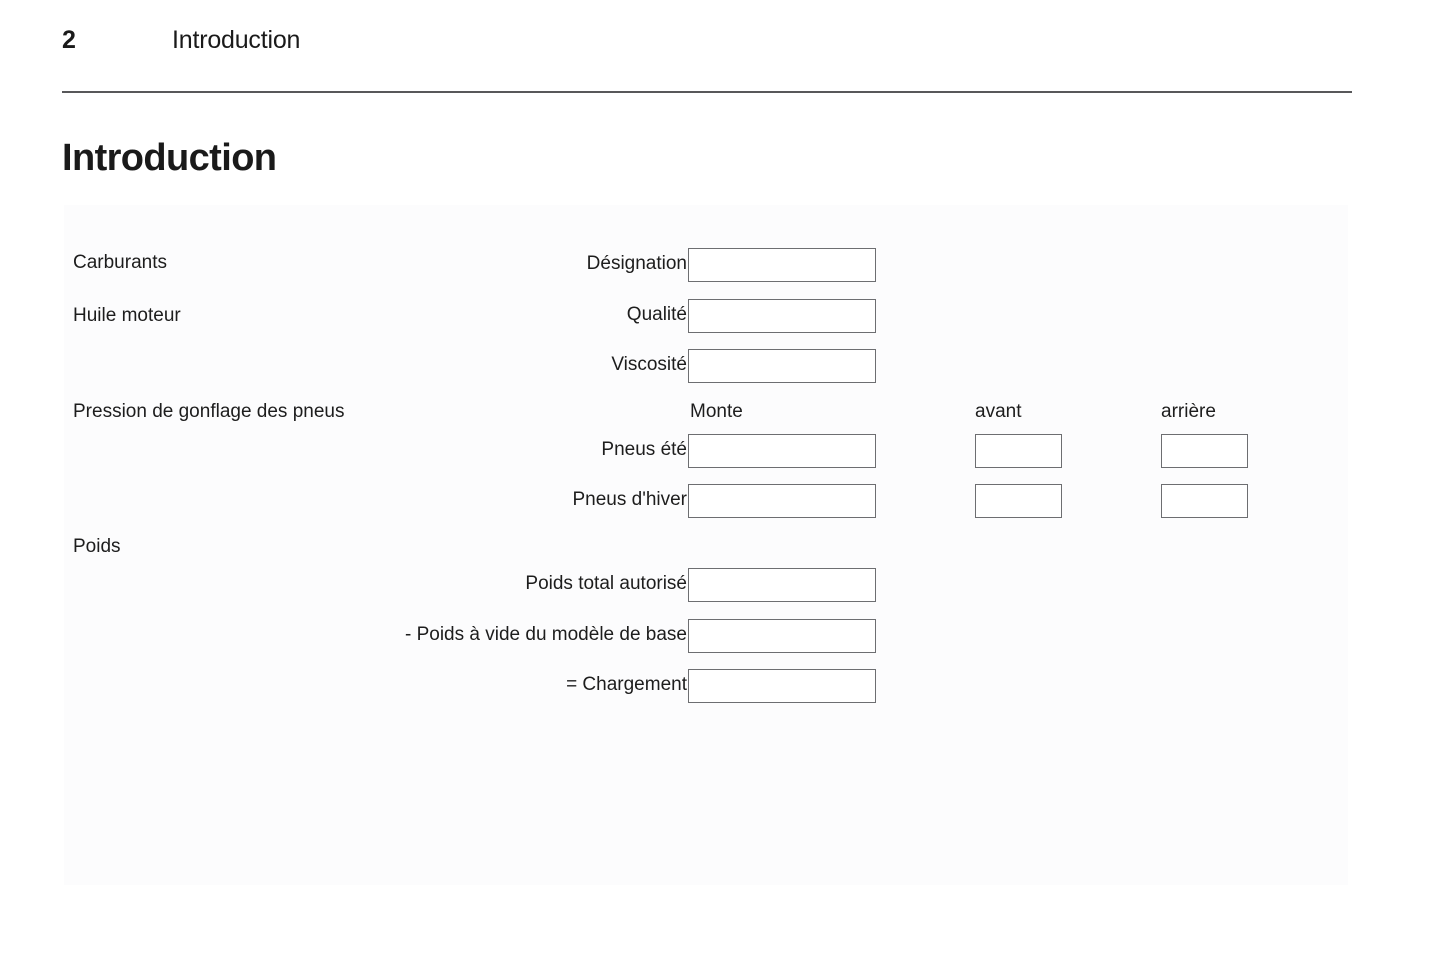  What do you see at coordinates (707, 92) in the screenshot?
I see `header-divider-rule` at bounding box center [707, 92].